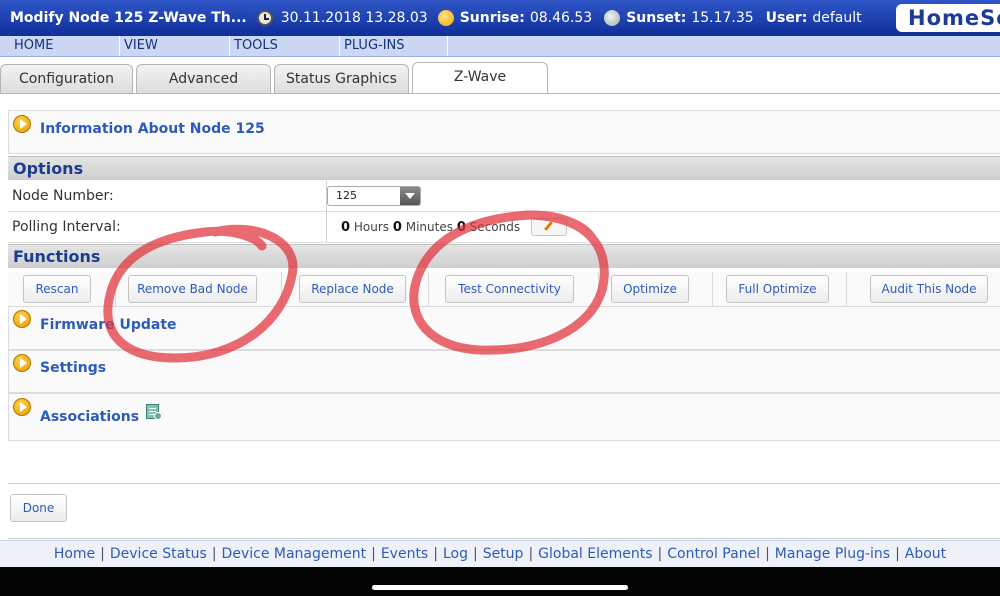 The image size is (1000, 596). Describe the element at coordinates (492, 18) in the screenshot. I see `sunrise-label: Sunrise:` at that location.